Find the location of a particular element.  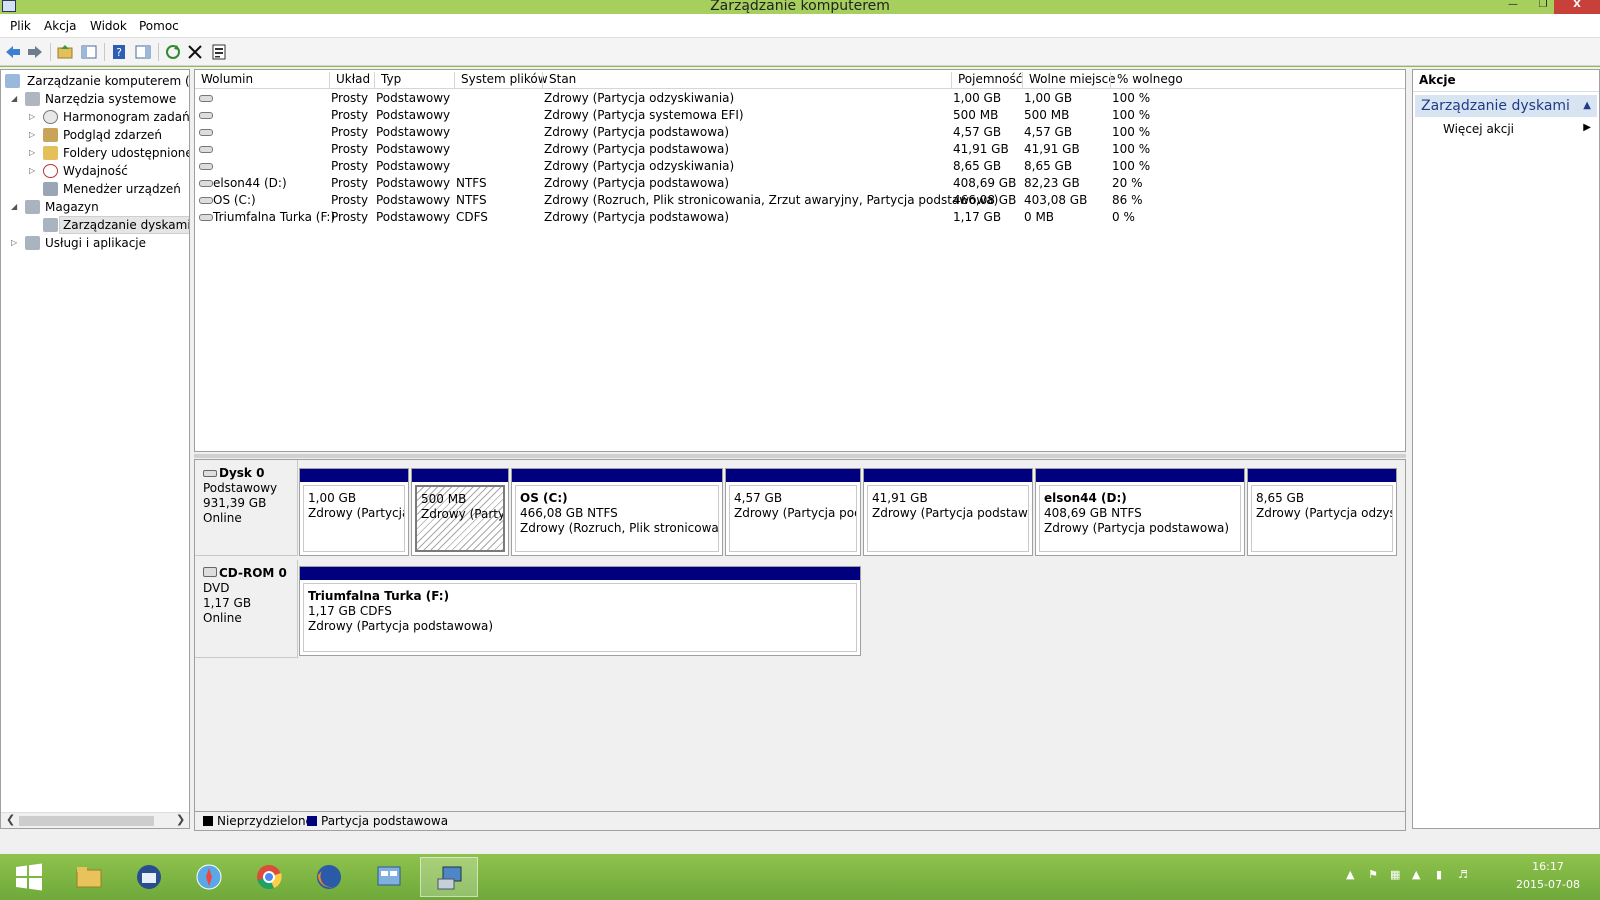

partition-body: 8,65 GB Zdrowy (Partycja odzyskiv is located at coordinates (1322, 518).